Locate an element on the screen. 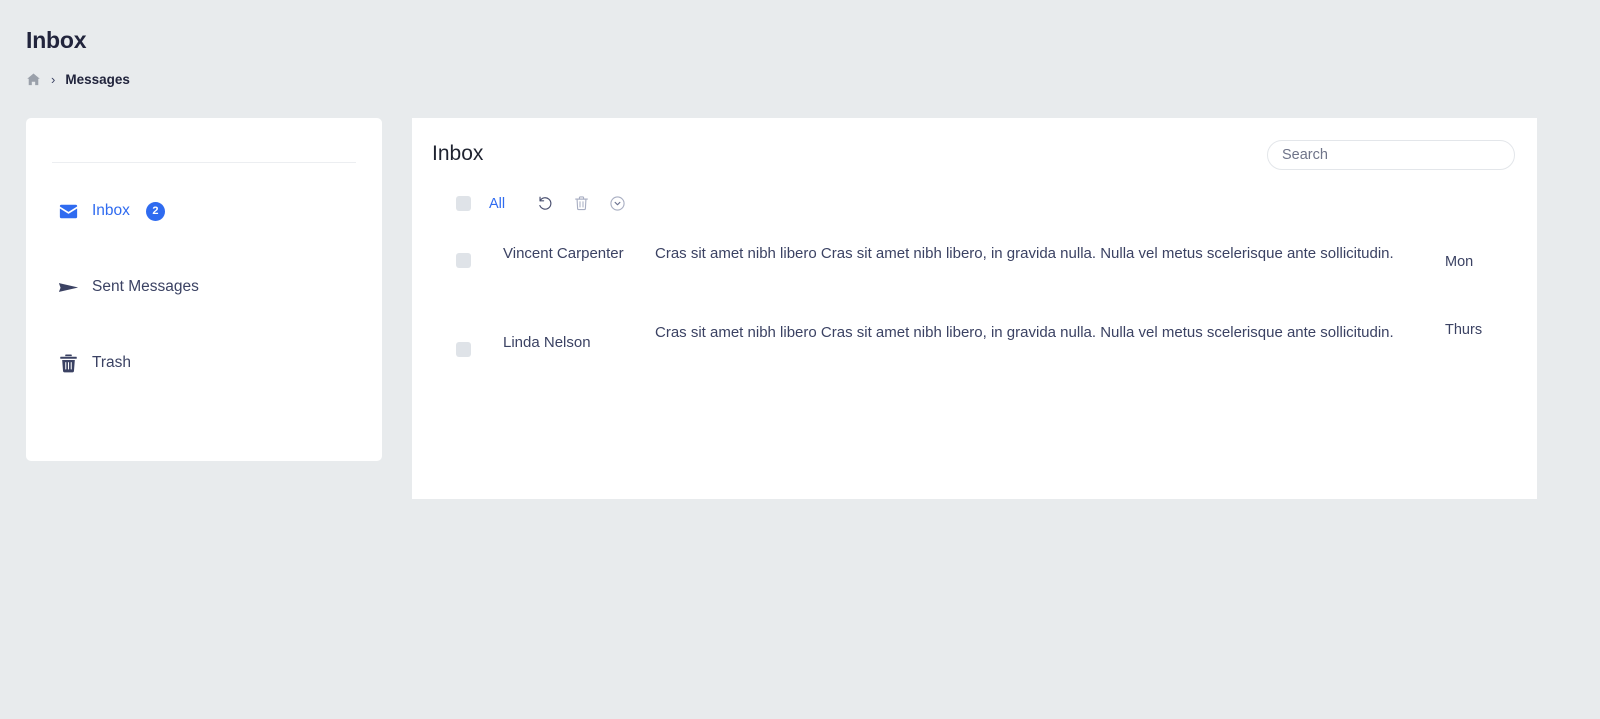 This screenshot has width=1600, height=719. message-sender: Vincent Carpenter is located at coordinates (563, 253).